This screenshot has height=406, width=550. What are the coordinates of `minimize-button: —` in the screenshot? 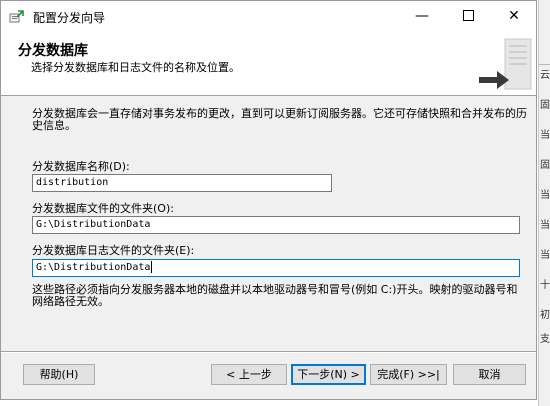 It's located at (422, 16).